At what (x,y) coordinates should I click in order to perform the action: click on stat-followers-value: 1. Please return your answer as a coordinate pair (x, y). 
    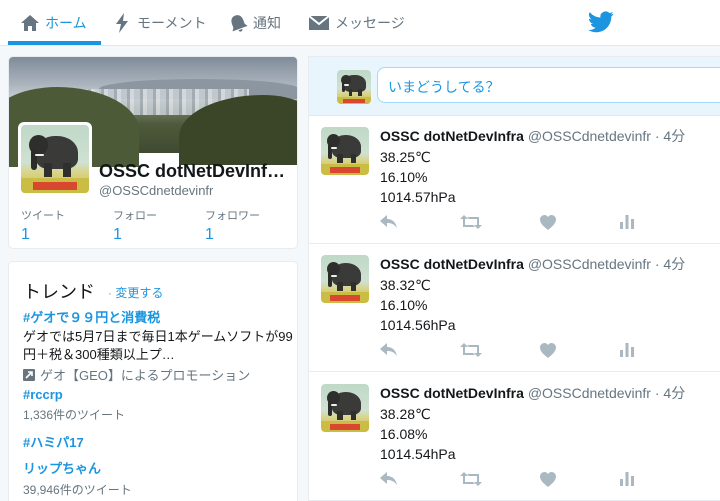
    Looking at the image, I should click on (209, 234).